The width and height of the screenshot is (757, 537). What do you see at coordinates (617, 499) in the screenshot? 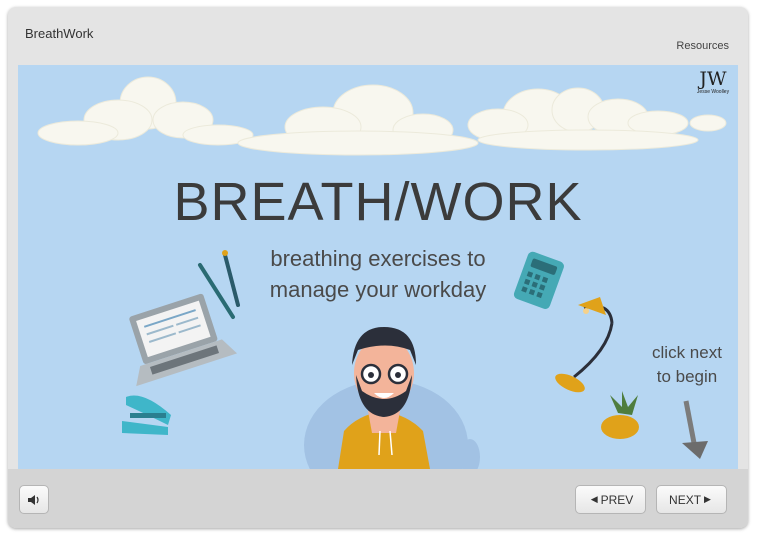
I see `prev-label: PREV` at bounding box center [617, 499].